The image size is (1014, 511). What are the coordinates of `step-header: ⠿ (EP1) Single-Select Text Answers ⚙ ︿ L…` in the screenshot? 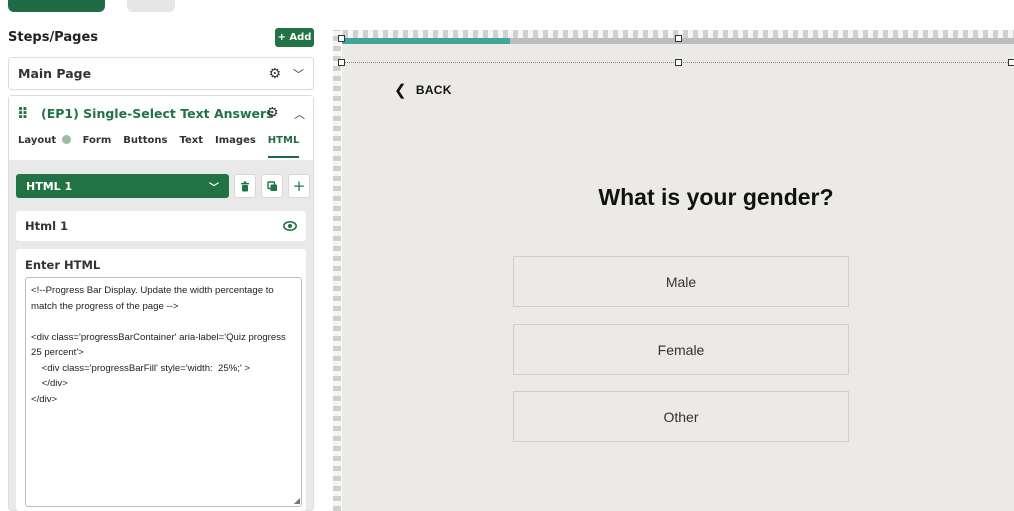 It's located at (161, 128).